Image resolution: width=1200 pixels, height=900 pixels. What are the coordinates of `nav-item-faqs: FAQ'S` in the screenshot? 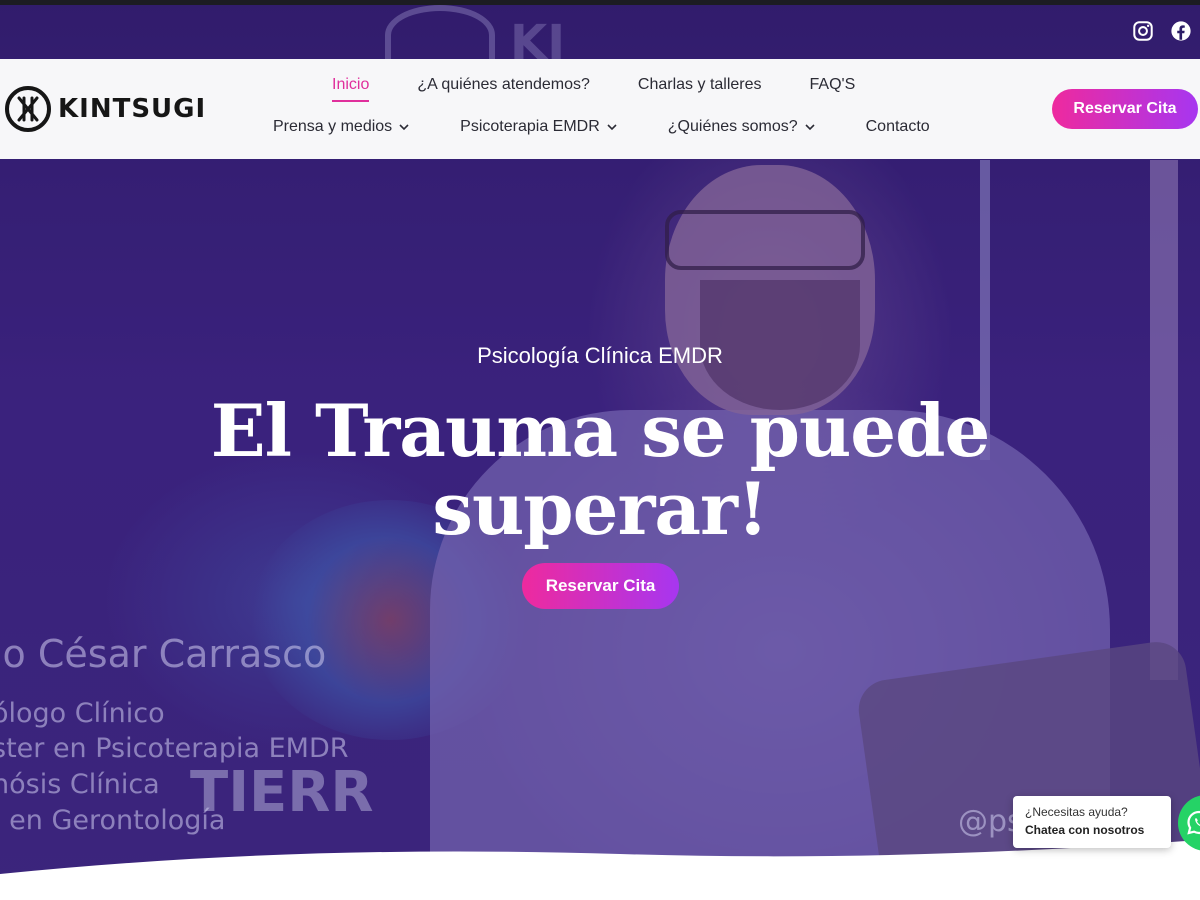 It's located at (833, 89).